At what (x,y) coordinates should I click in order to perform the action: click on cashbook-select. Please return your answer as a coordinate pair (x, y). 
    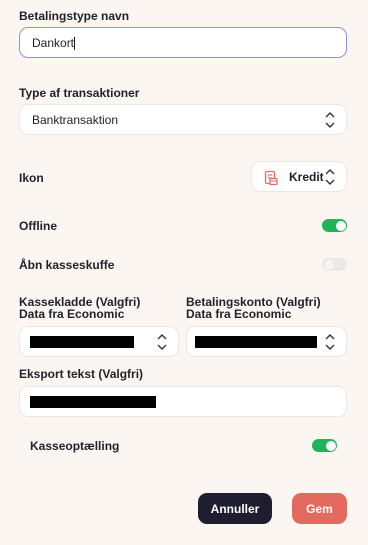
    Looking at the image, I should click on (99, 341).